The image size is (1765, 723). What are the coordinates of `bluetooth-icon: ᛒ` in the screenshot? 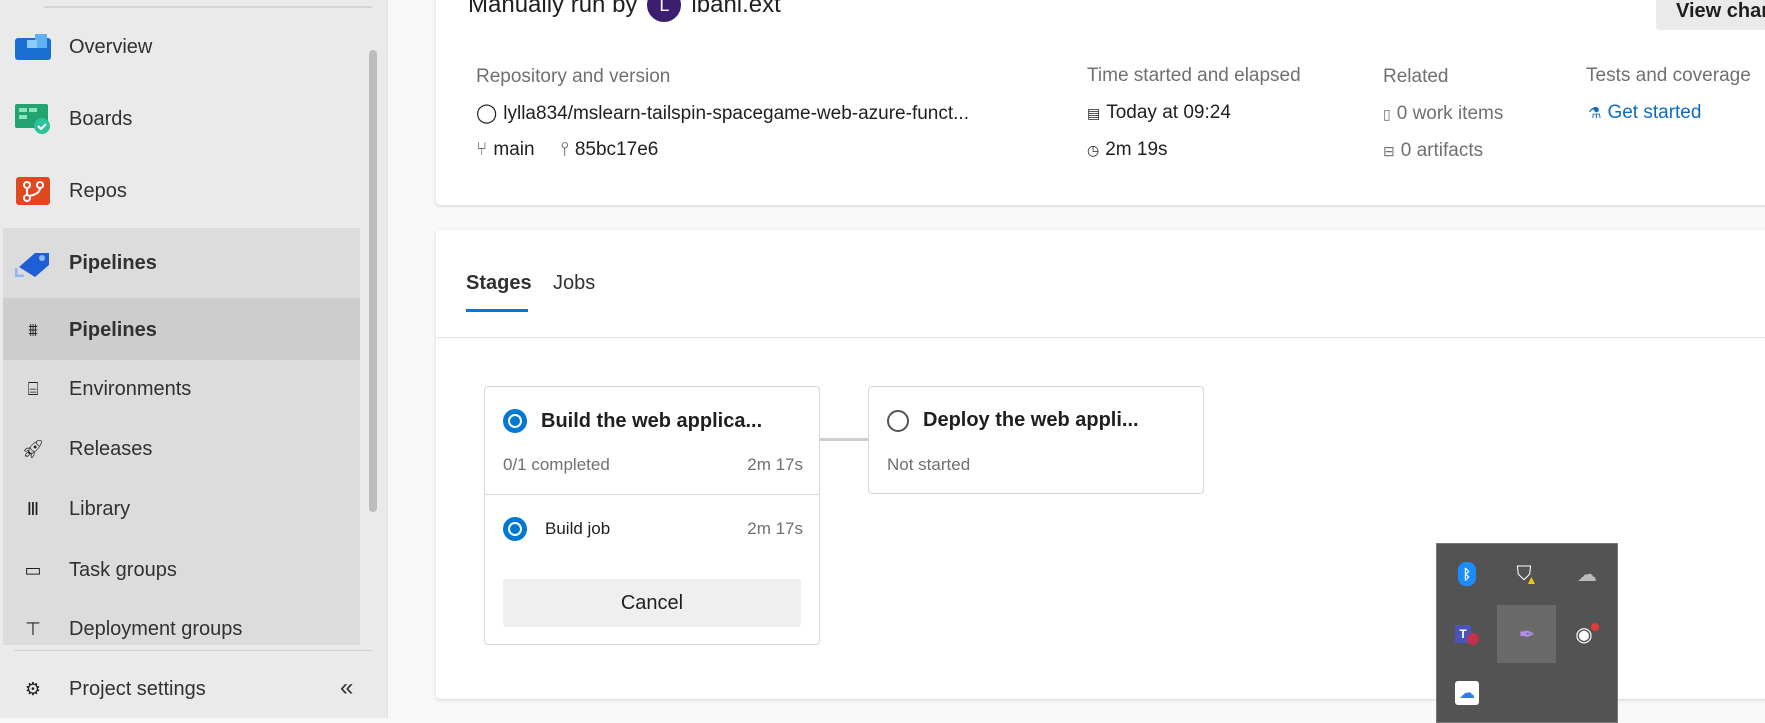 It's located at (1467, 574).